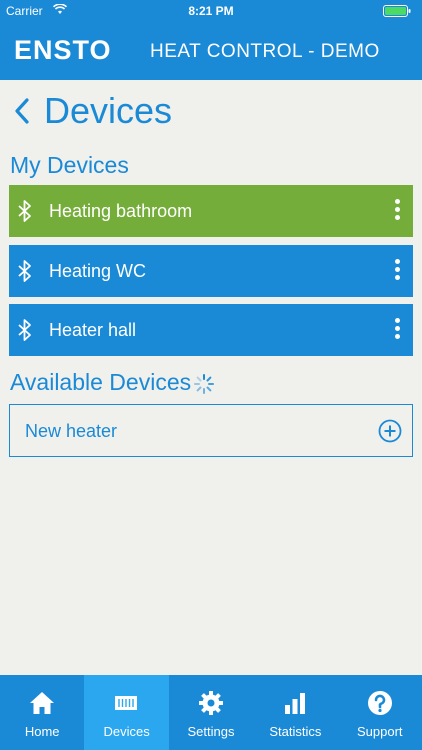 The width and height of the screenshot is (422, 750). I want to click on help-icon, so click(379, 703).